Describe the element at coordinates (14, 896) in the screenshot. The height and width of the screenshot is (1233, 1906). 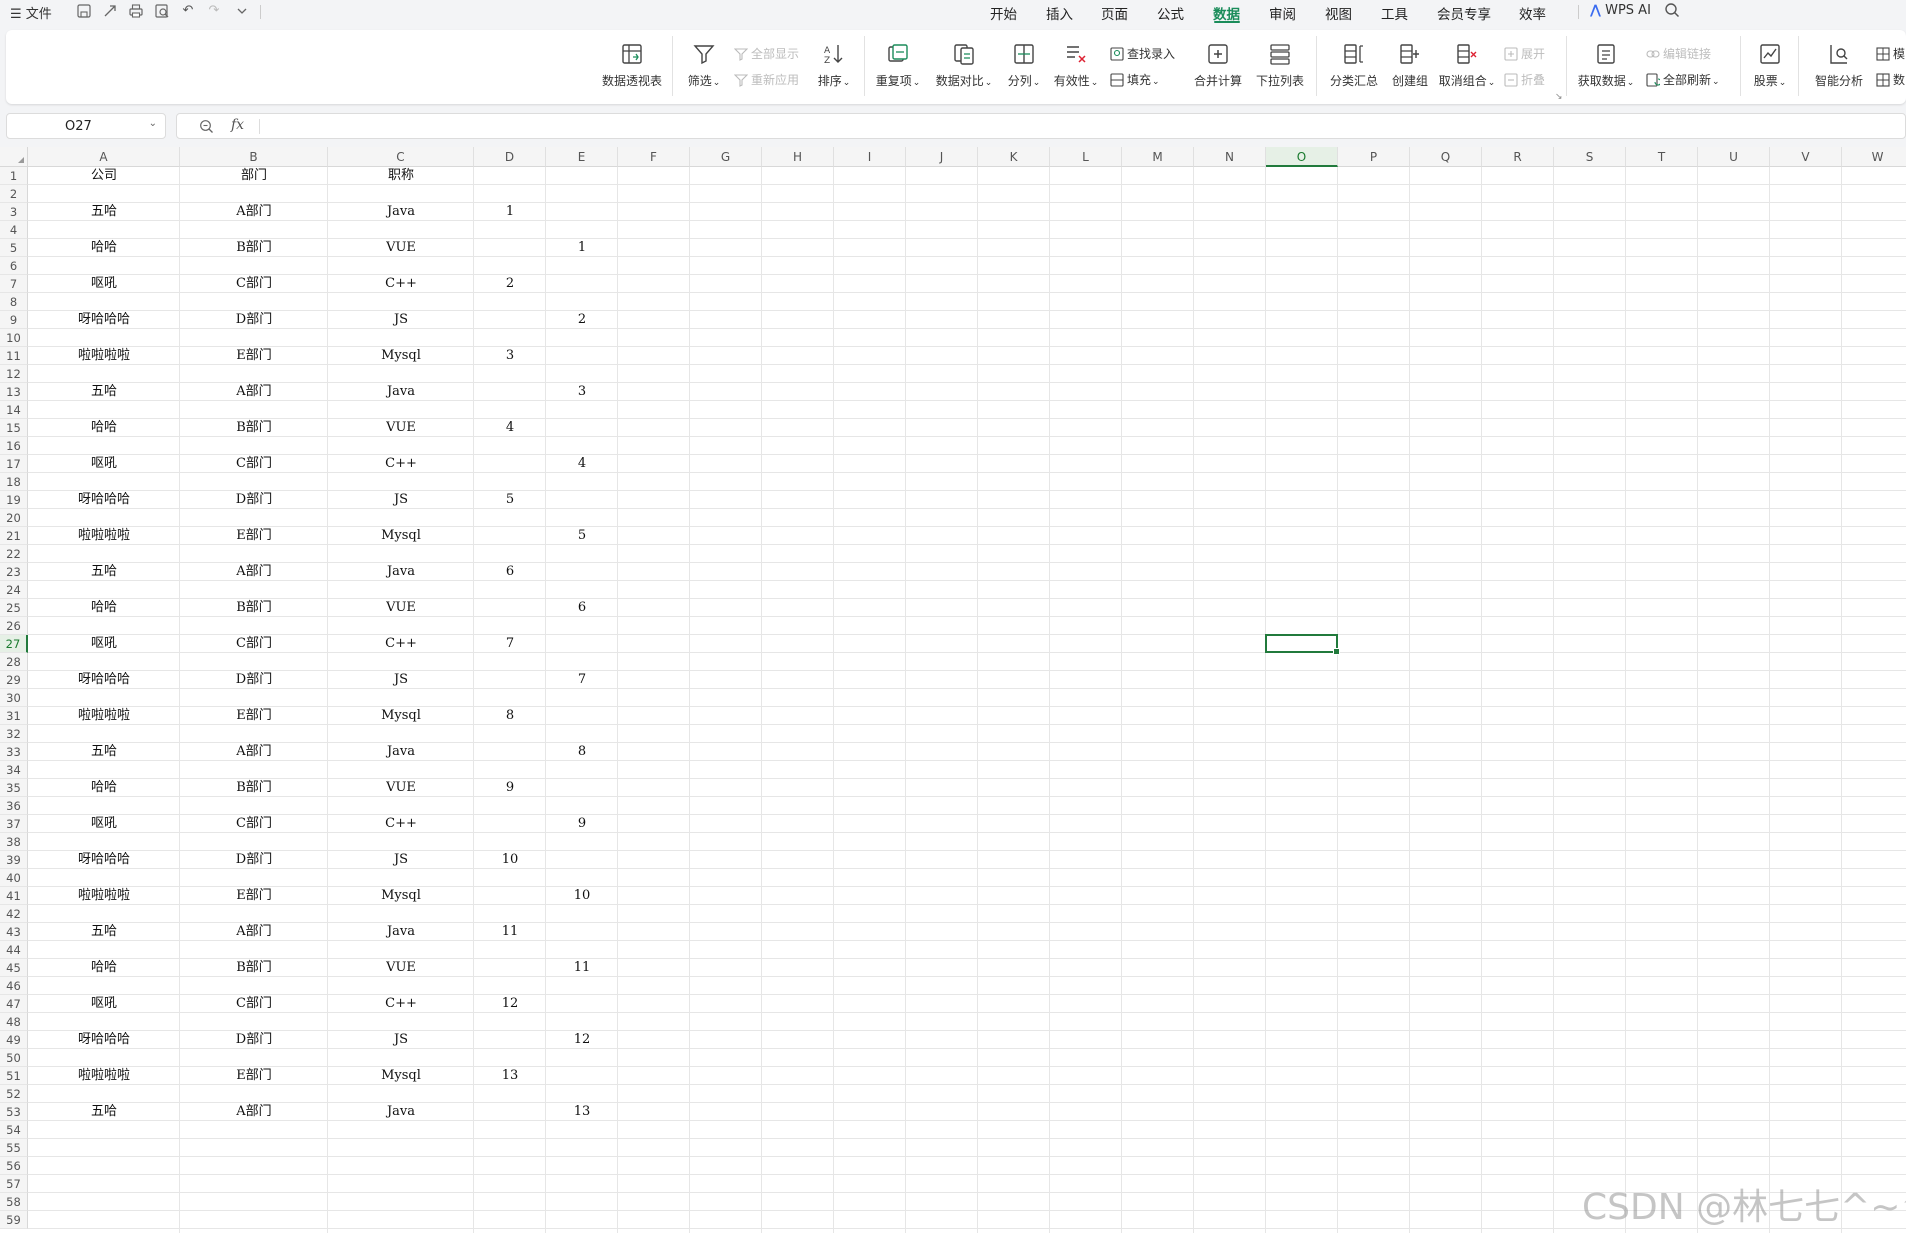
I see `row-header-41: 41` at that location.